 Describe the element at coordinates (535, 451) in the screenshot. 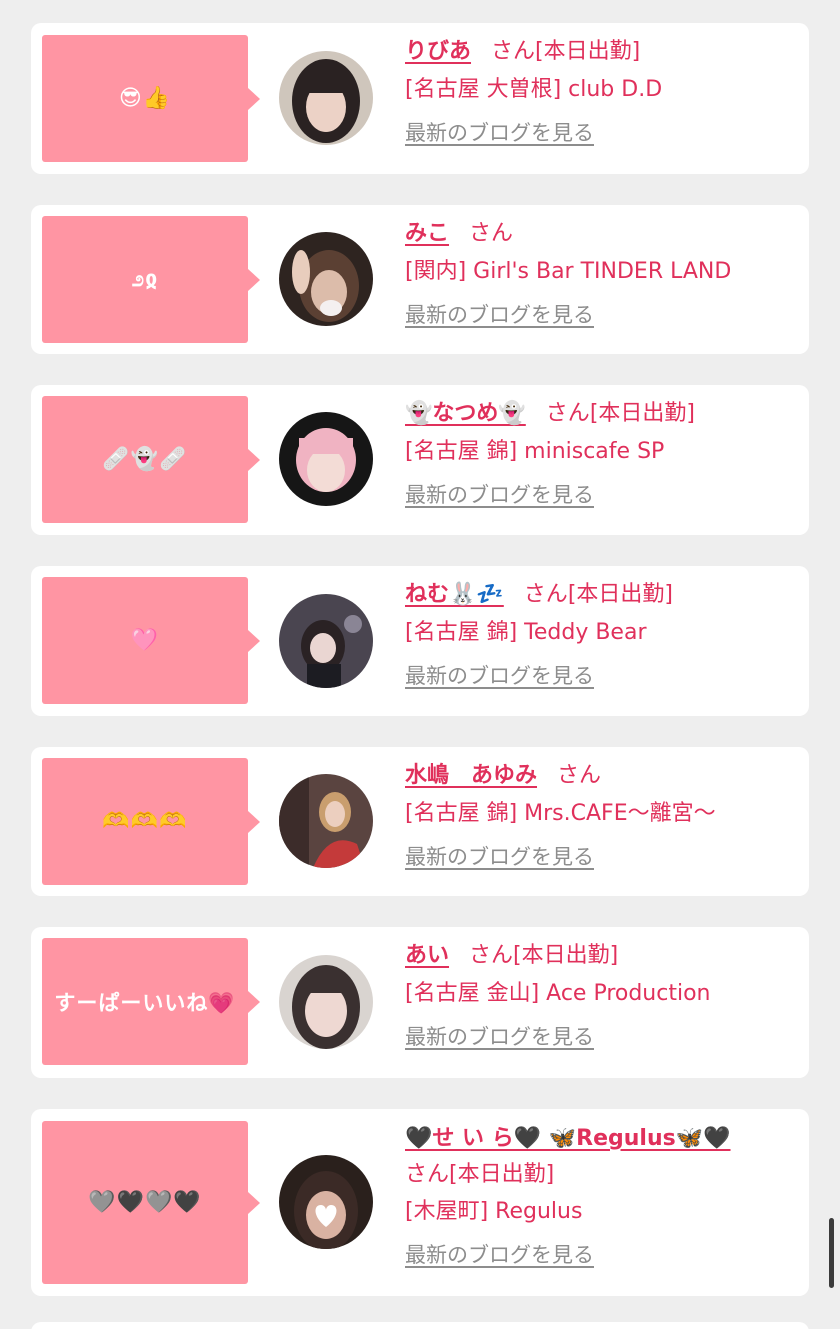

I see `shop-text: [名古屋 錦] miniscafe SP` at that location.